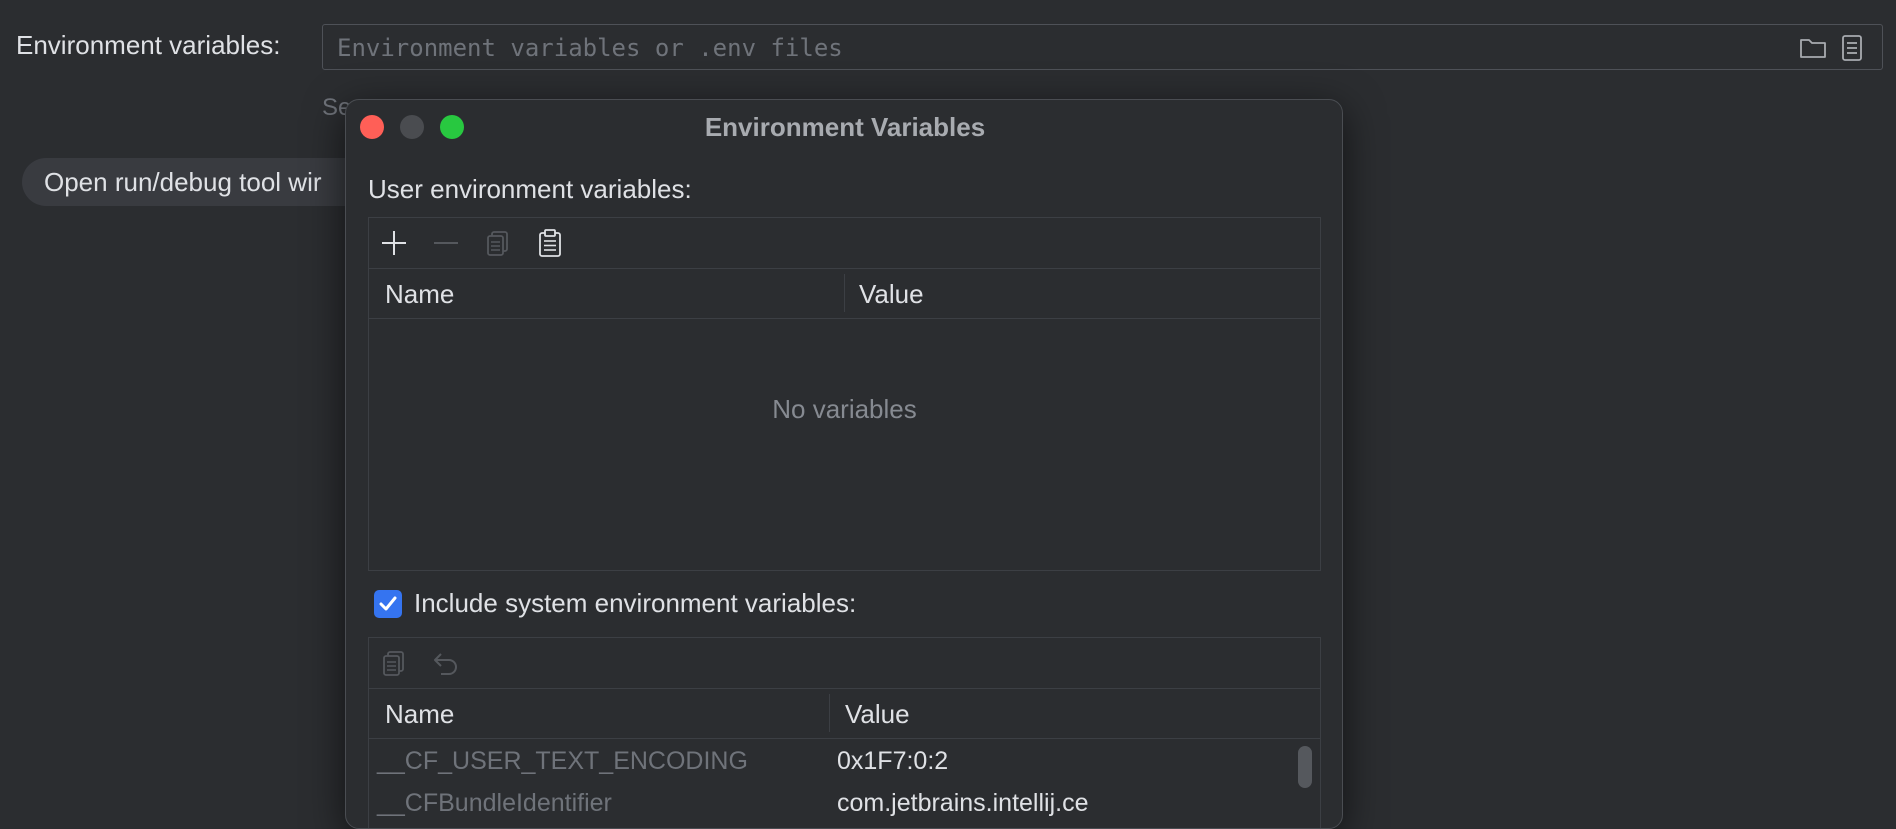 The height and width of the screenshot is (829, 1896). Describe the element at coordinates (844, 409) in the screenshot. I see `empty-table-message: No variables` at that location.